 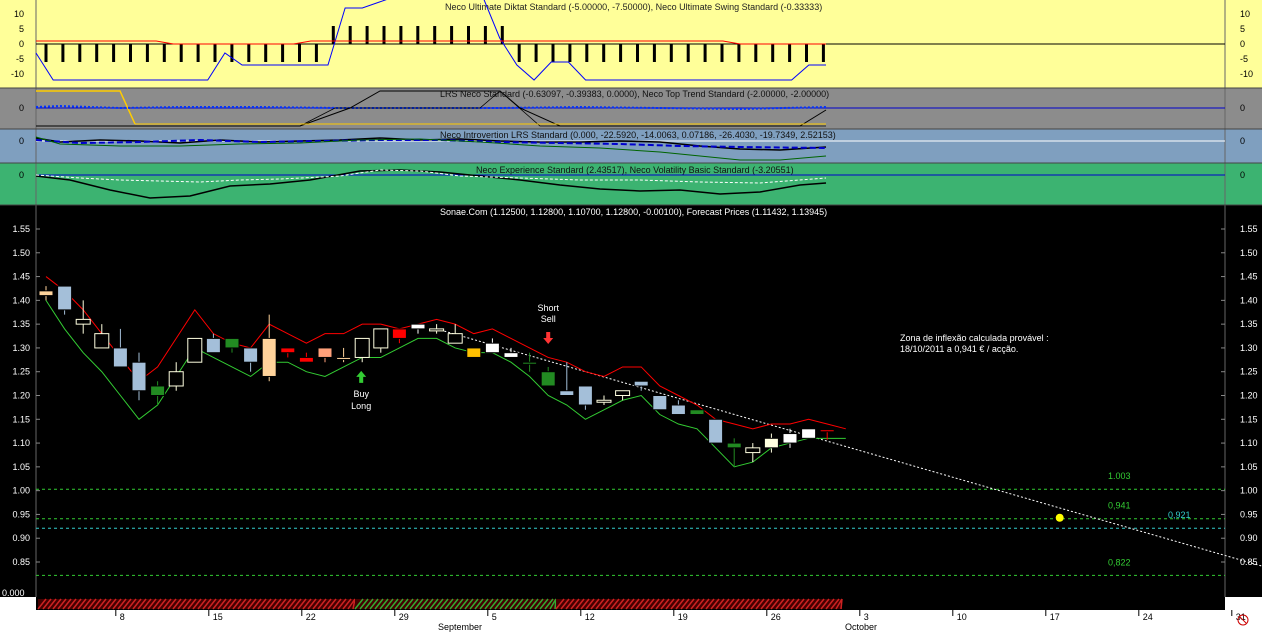 I want to click on y-tick-label: 1.35, so click(x=1249, y=324).